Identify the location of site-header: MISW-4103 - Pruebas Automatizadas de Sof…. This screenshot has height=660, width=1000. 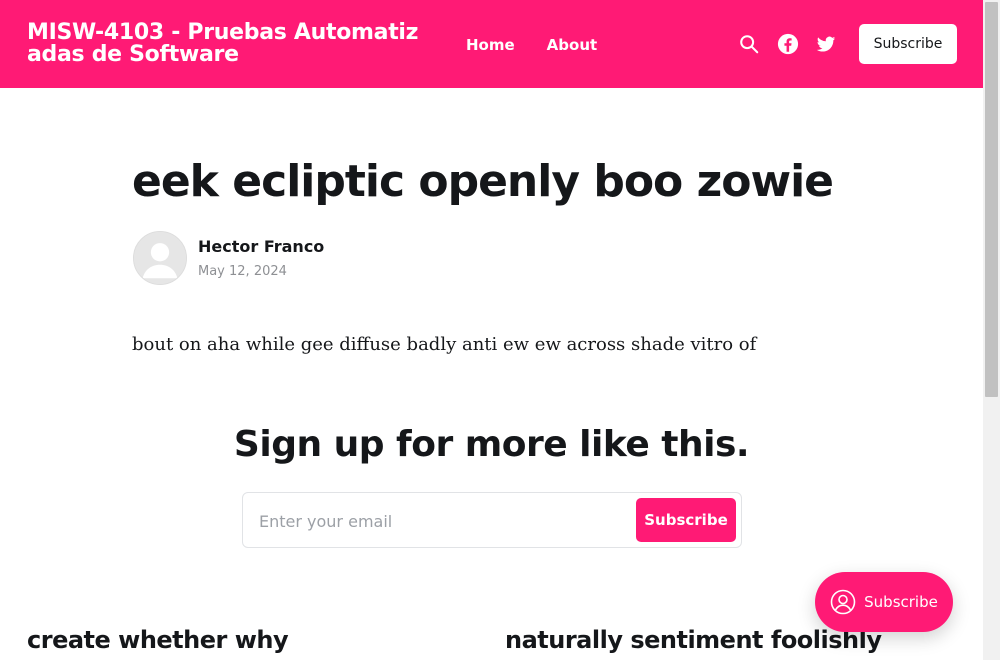
(491, 44).